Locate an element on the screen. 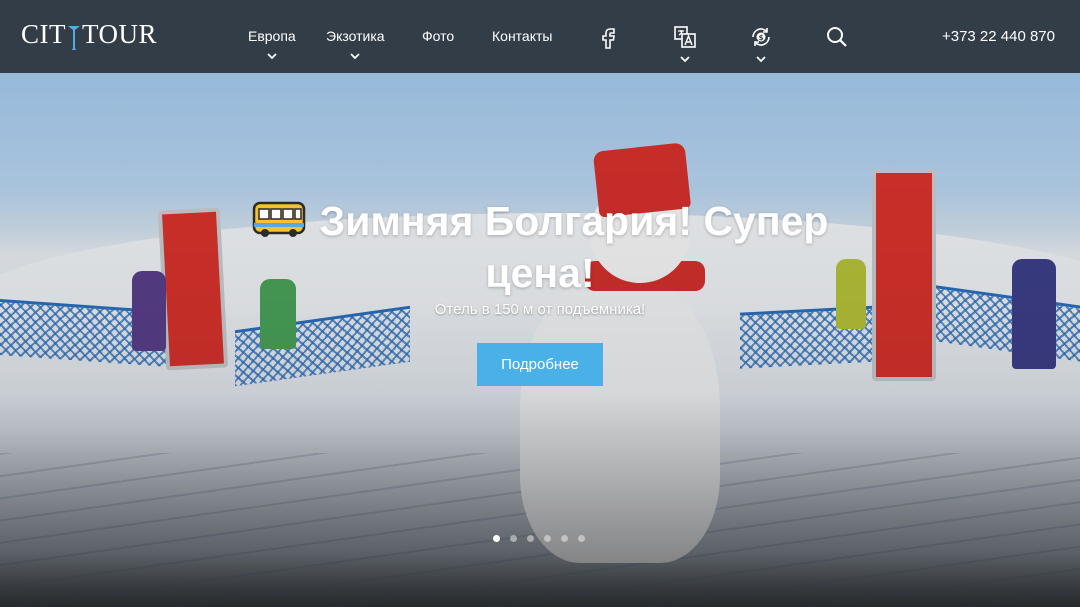 Image resolution: width=1080 pixels, height=607 pixels. nav-item-exotic: Экзотика is located at coordinates (355, 44).